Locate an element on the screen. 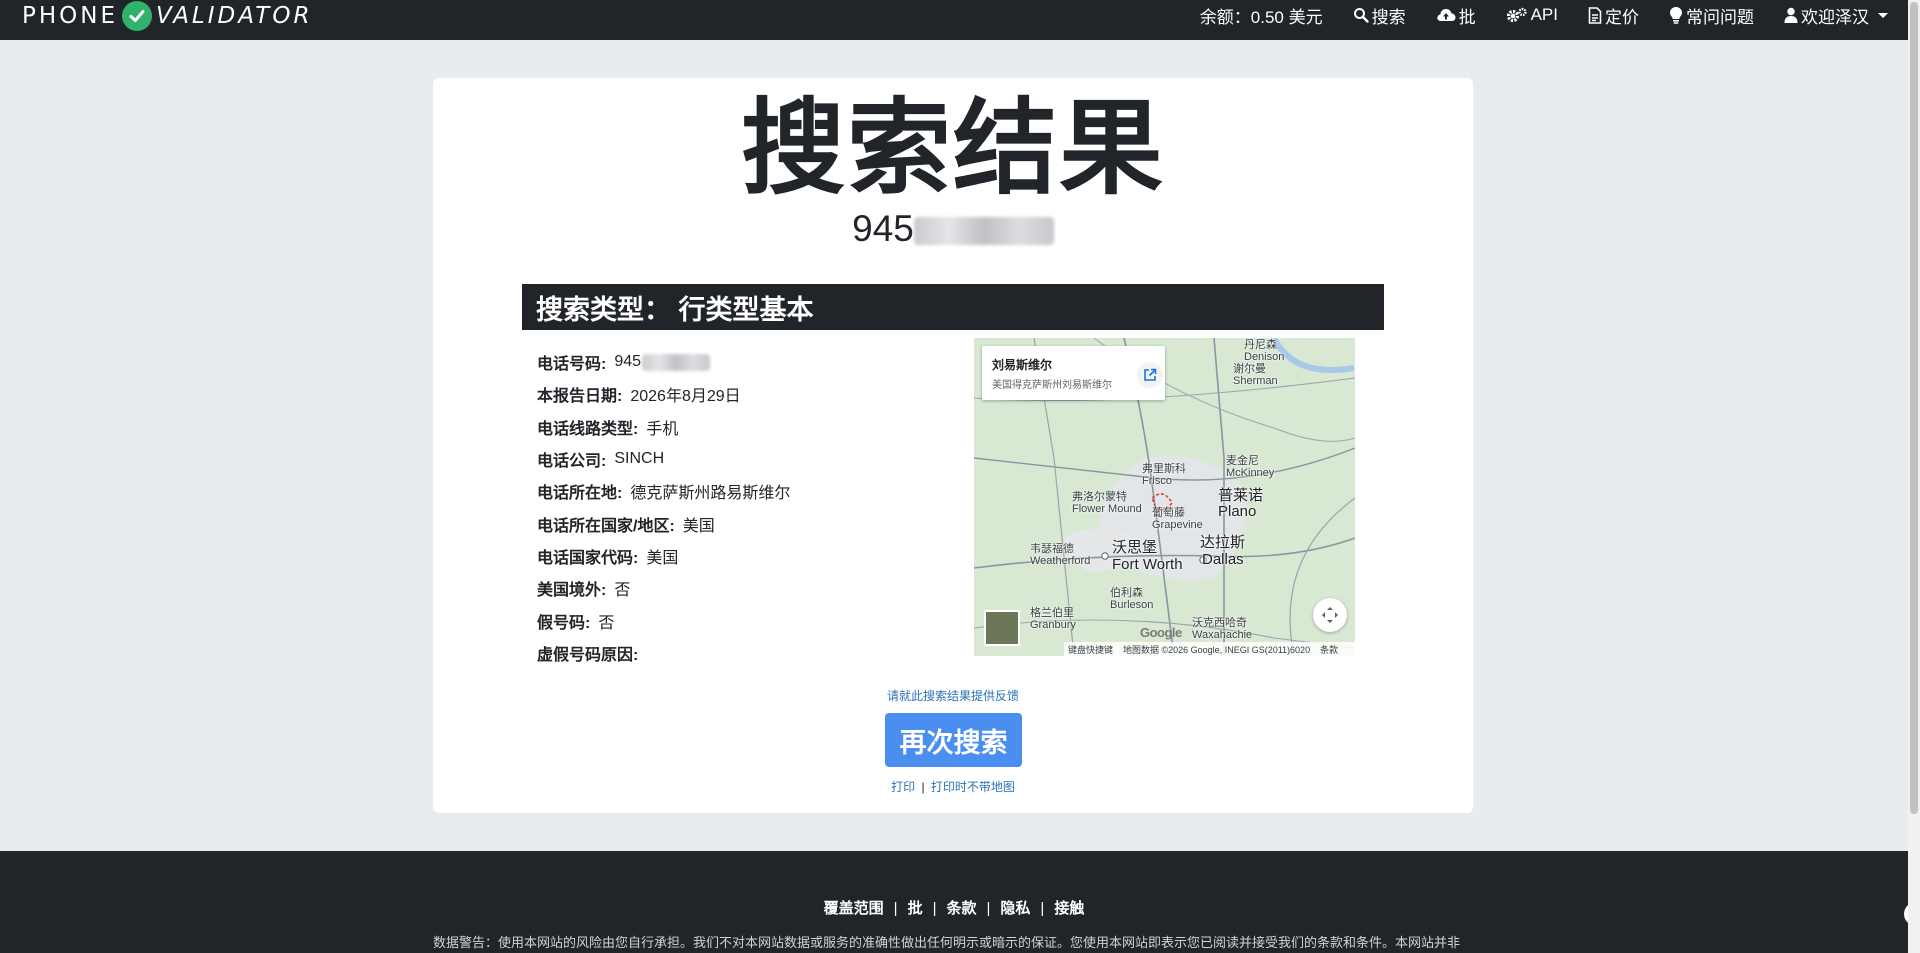 The height and width of the screenshot is (953, 1920). map-label-frisco: 弗里斯科 Frisco is located at coordinates (1164, 475).